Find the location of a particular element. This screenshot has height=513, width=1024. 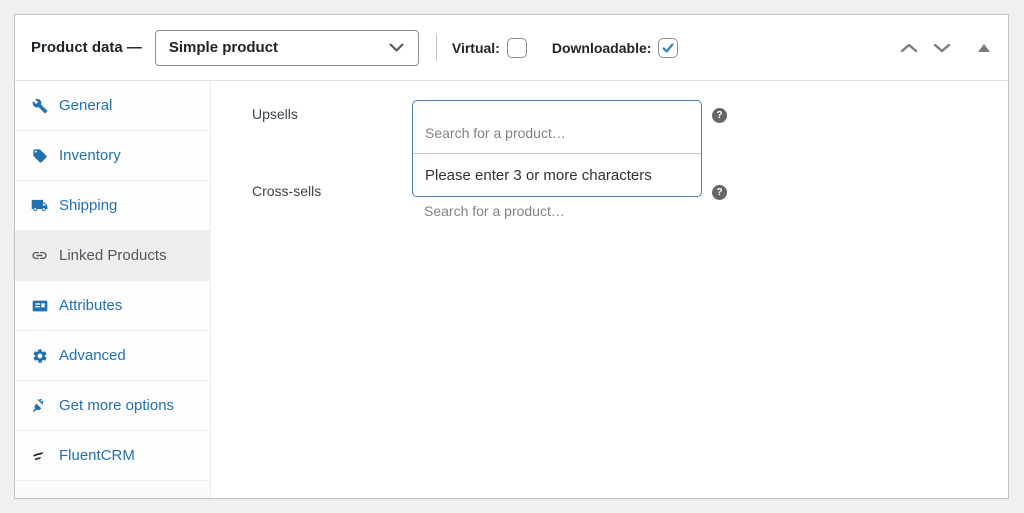

upsells-search-area is located at coordinates (557, 127).